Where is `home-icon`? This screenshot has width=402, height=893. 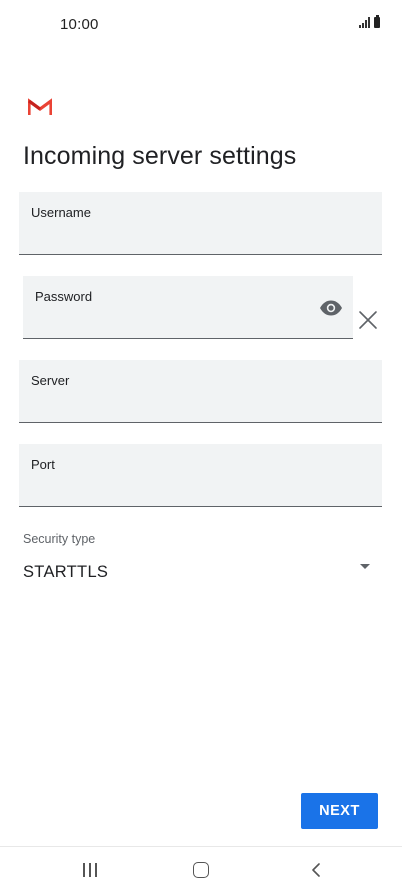 home-icon is located at coordinates (201, 870).